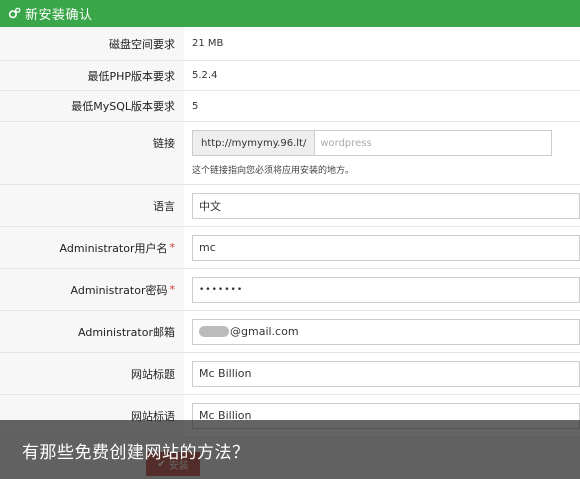 The height and width of the screenshot is (479, 580). I want to click on admin-password-input: •••••••, so click(386, 289).